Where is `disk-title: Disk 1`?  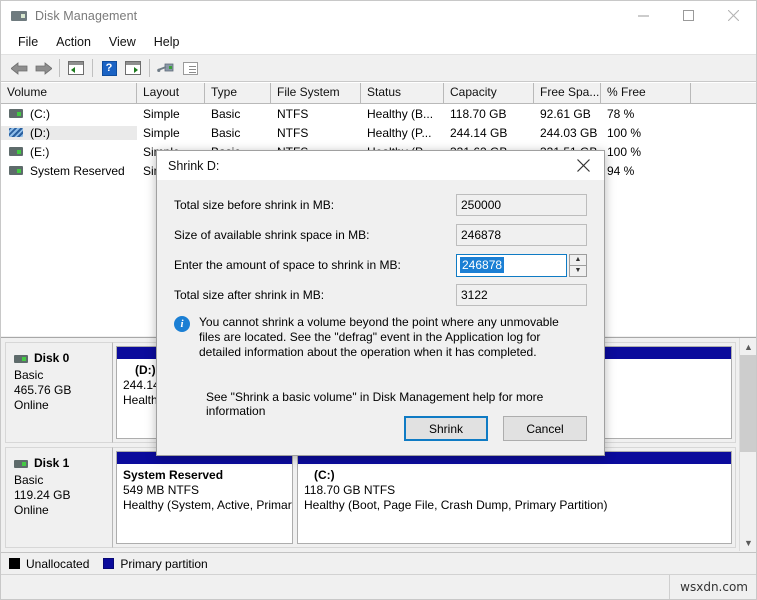 disk-title: Disk 1 is located at coordinates (63, 463).